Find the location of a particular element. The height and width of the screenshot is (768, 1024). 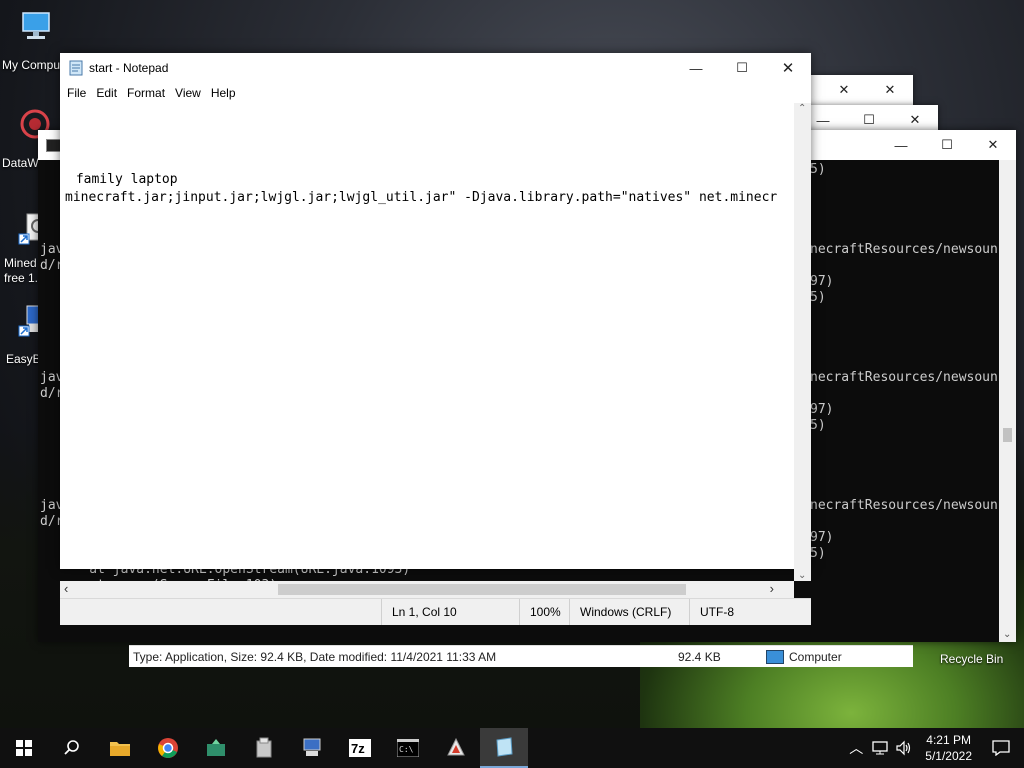

app-icon-archive is located at coordinates (264, 747).